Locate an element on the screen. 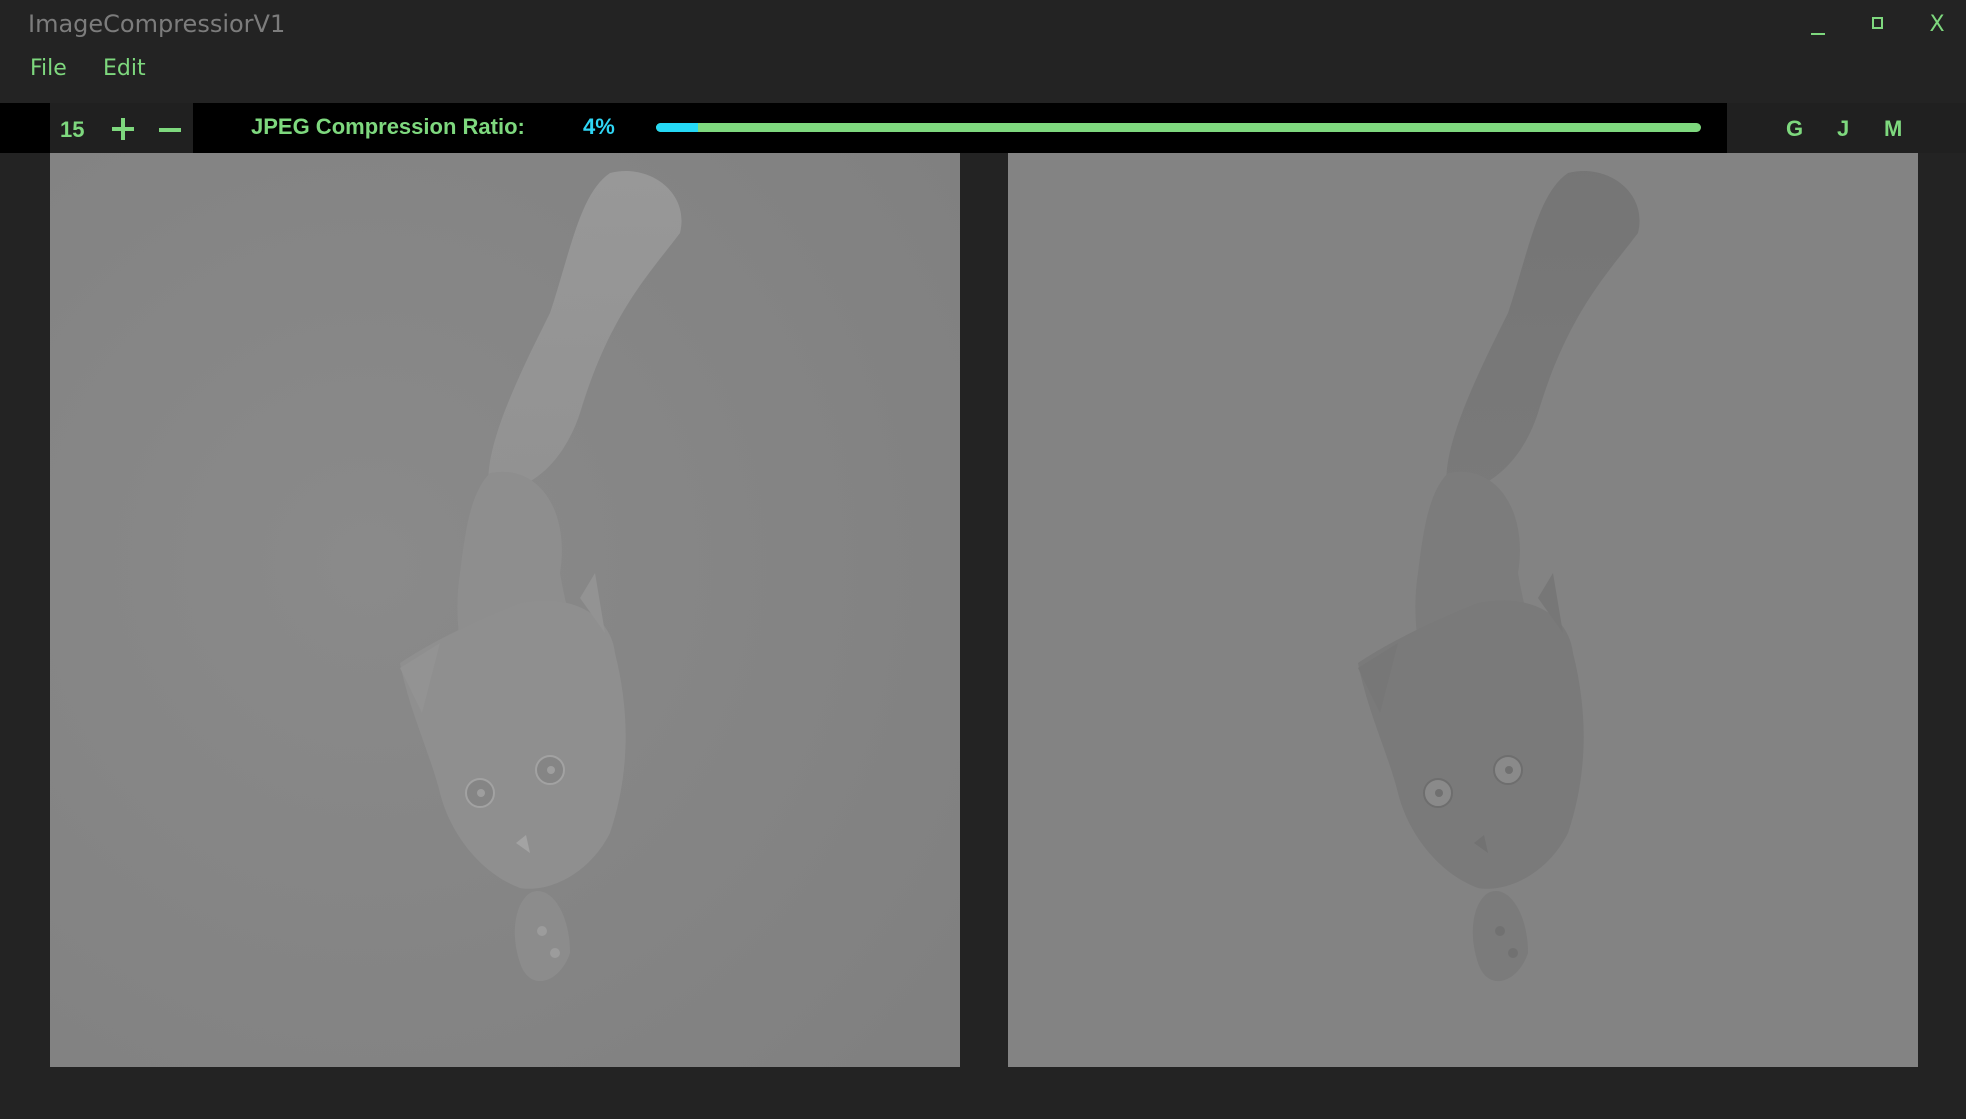 Image resolution: width=1966 pixels, height=1119 pixels. compression-ratio-value: 4% is located at coordinates (599, 126).